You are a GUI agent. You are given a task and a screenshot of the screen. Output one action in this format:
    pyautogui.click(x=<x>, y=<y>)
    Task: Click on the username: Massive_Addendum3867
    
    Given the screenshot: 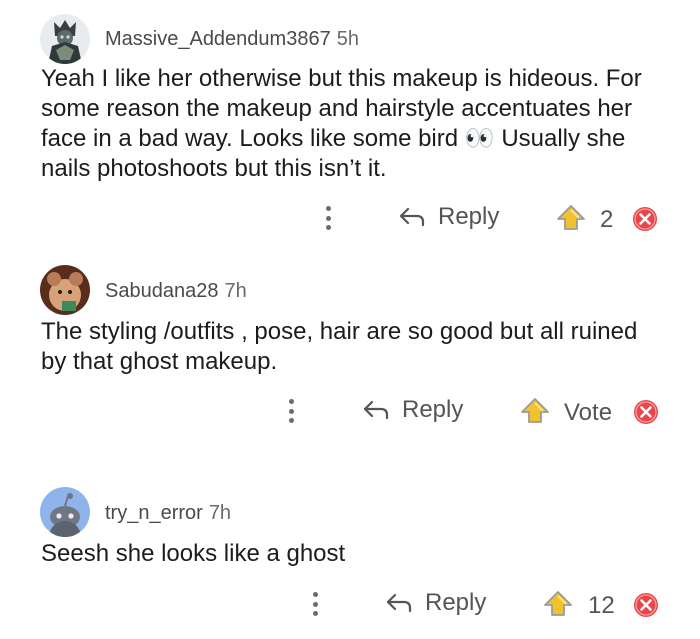 What is the action you would take?
    pyautogui.click(x=218, y=39)
    